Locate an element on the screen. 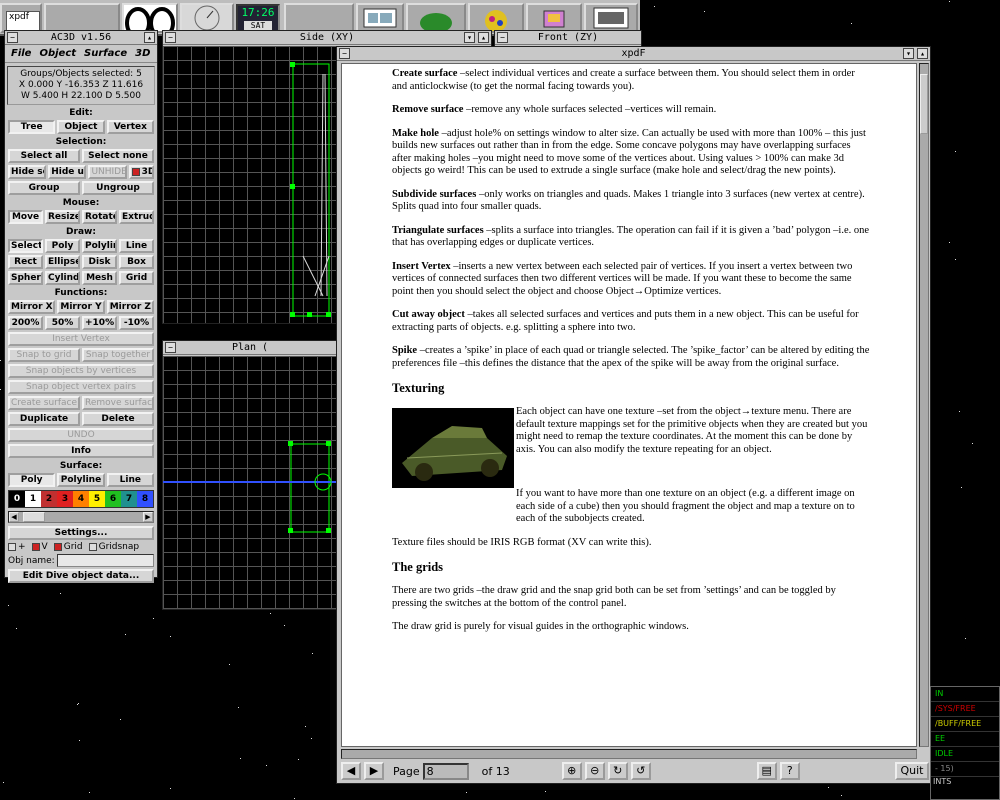 This screenshot has height=800, width=1000. toggle-3d: 3D is located at coordinates (141, 172).